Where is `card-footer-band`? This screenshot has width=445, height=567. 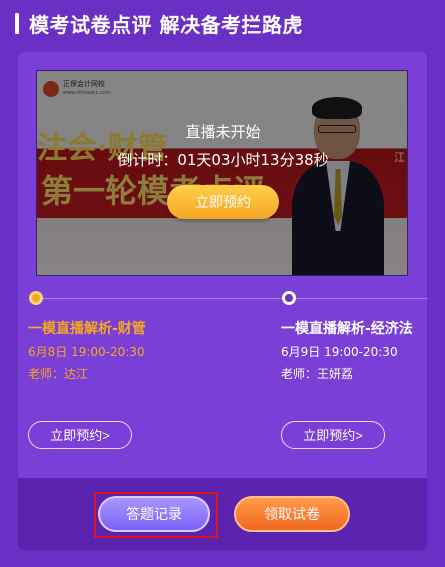 card-footer-band is located at coordinates (222, 514).